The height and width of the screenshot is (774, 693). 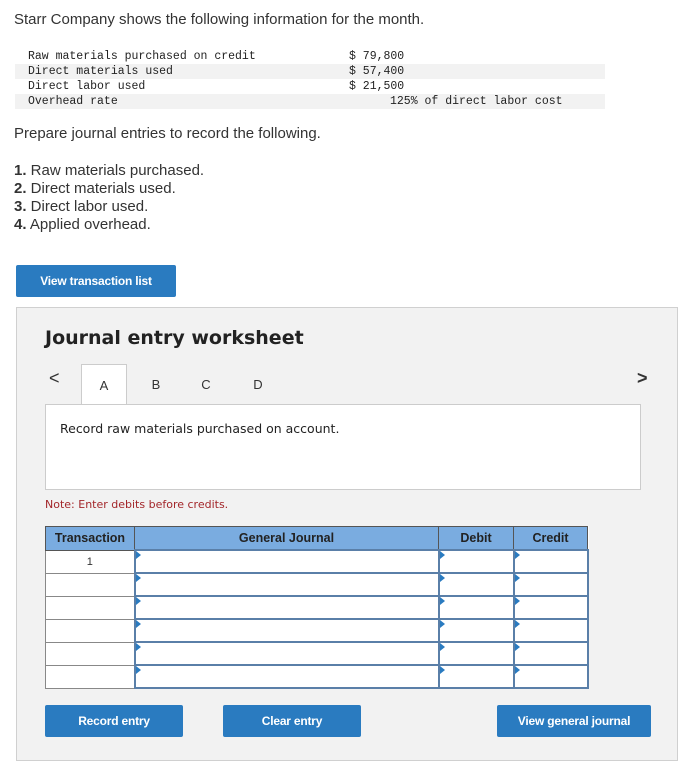 I want to click on task-item: 3. Direct labor used., so click(x=109, y=207).